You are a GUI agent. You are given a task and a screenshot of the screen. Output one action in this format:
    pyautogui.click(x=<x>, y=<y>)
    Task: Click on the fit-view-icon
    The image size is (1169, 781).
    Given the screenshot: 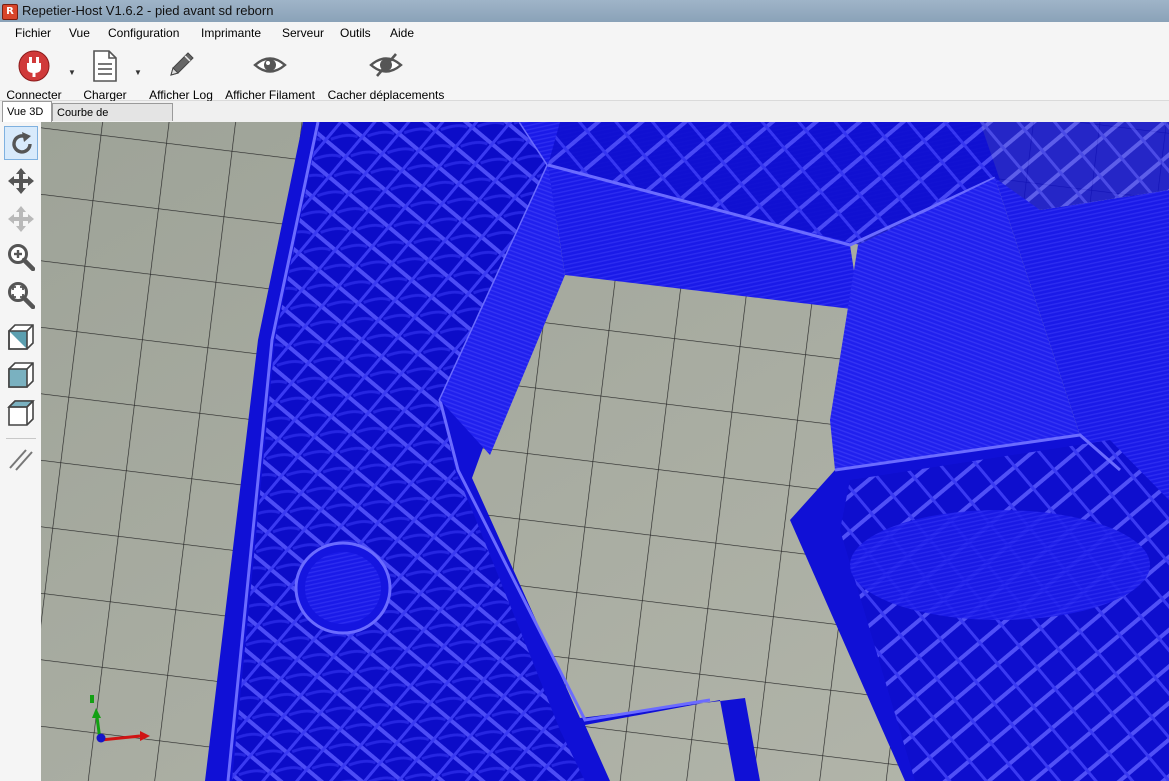 What is the action you would take?
    pyautogui.click(x=21, y=295)
    